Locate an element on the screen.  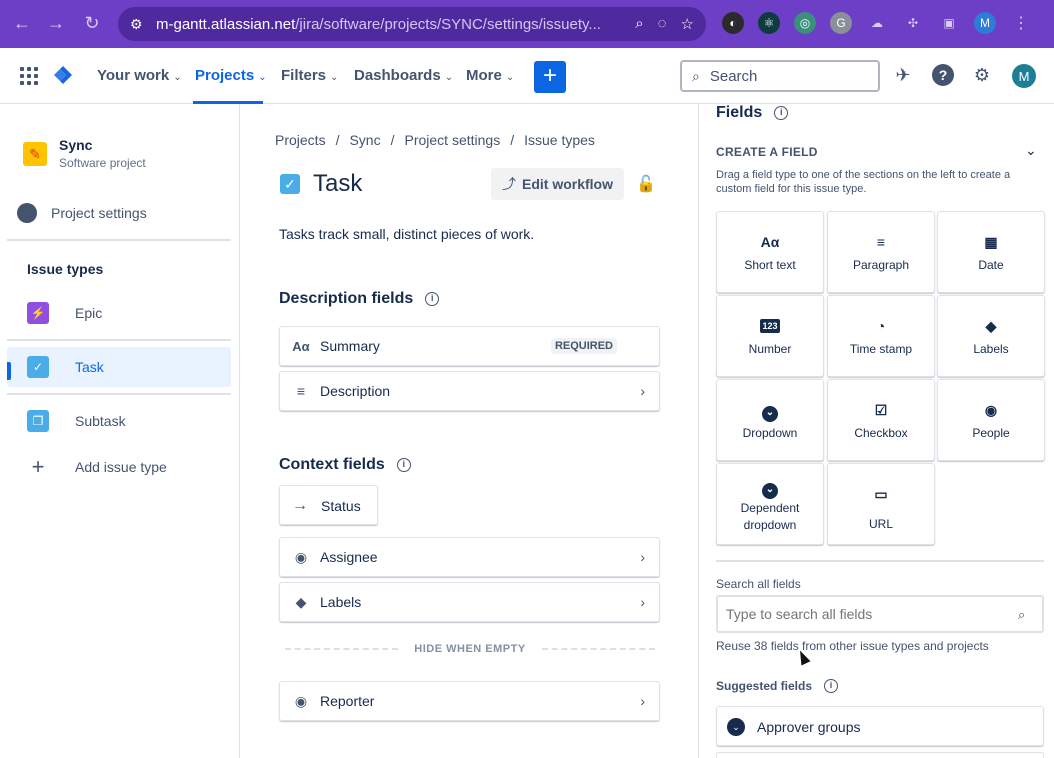
search-all-fields-input is located at coordinates (880, 614).